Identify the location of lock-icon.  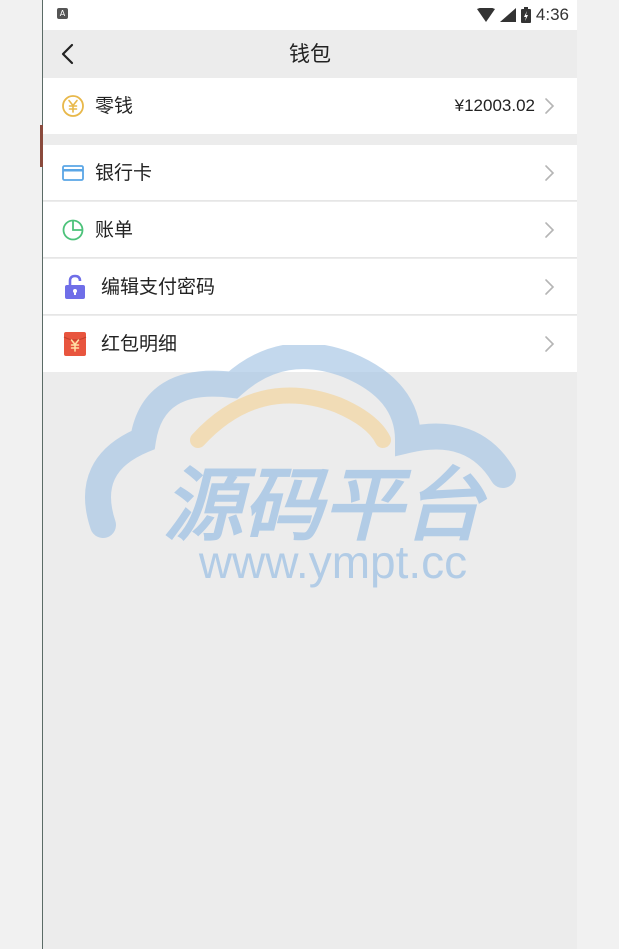
(75, 286).